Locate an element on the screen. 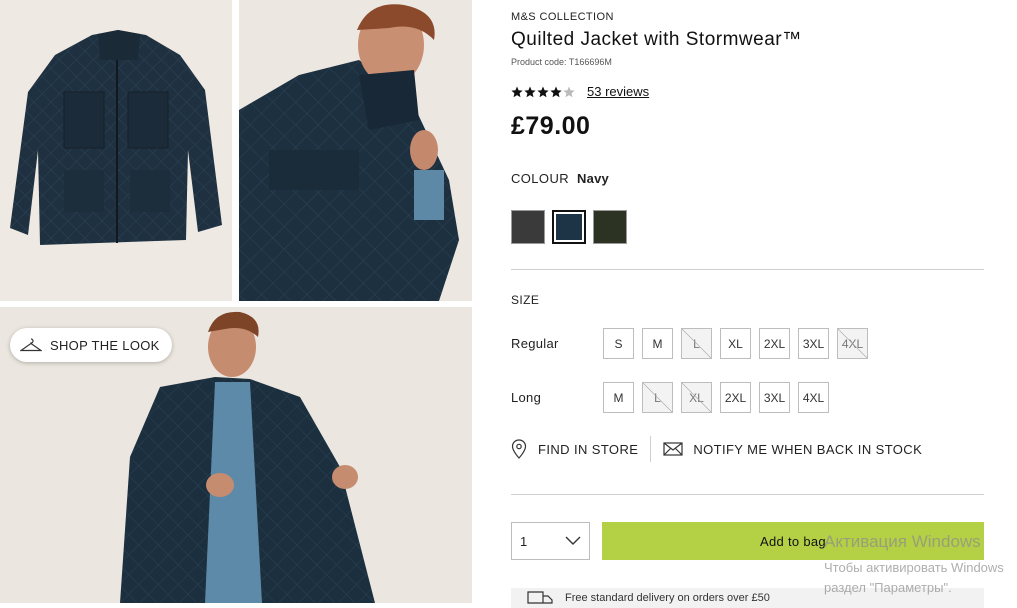  size-row-long: M L XL 2XL 3XL 4XL is located at coordinates (716, 397).